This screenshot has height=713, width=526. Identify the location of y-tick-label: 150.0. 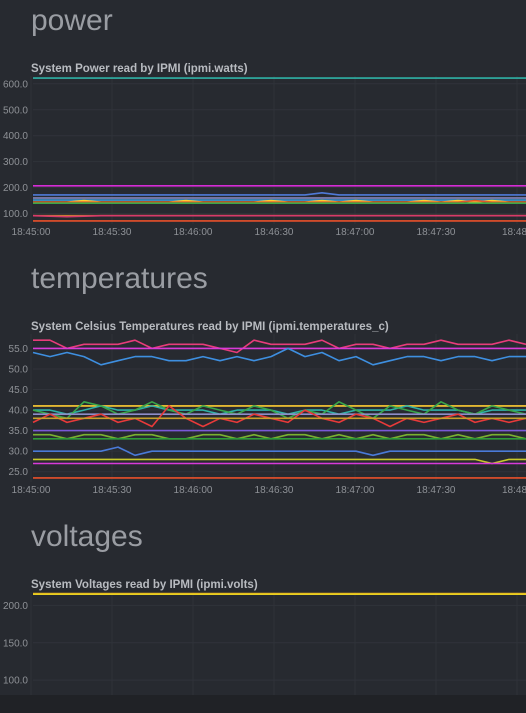
(15, 643).